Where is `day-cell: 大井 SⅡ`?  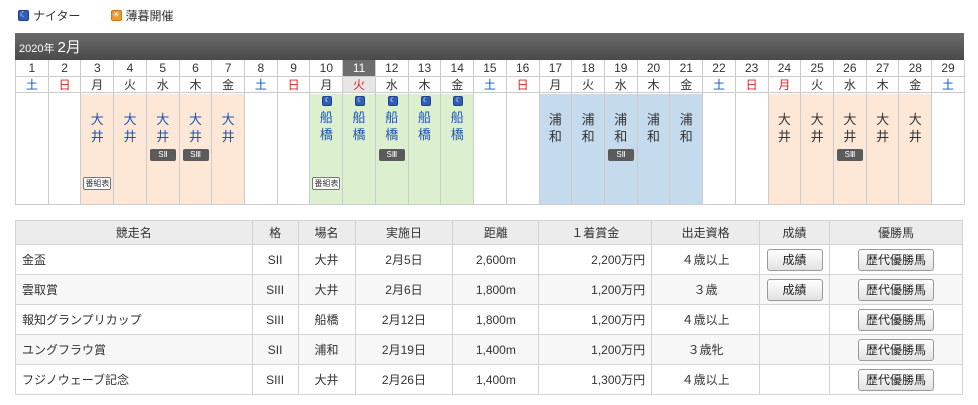
day-cell: 大井 SⅡ is located at coordinates (162, 149).